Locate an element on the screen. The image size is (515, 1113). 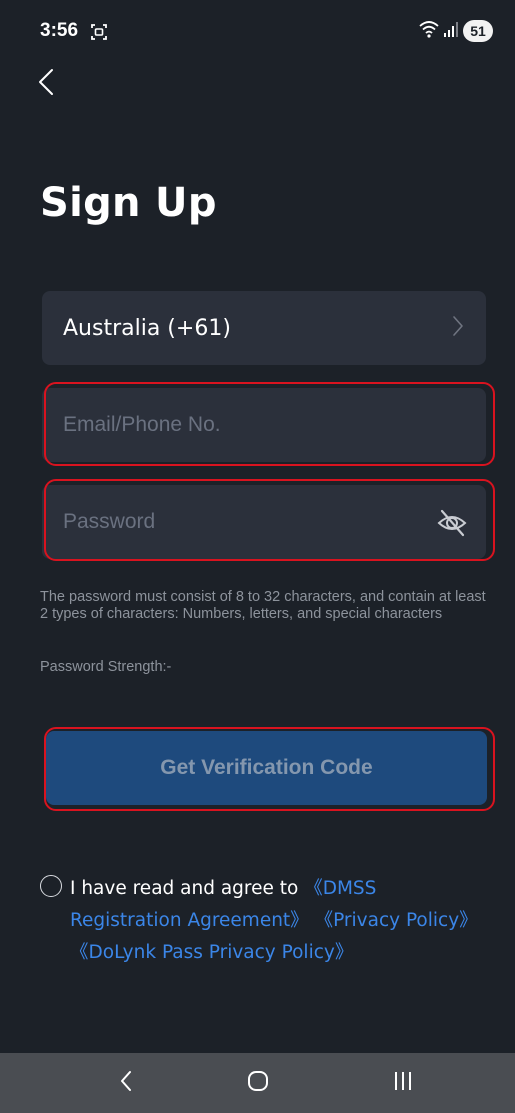
nav-recent-icon is located at coordinates (403, 1083).